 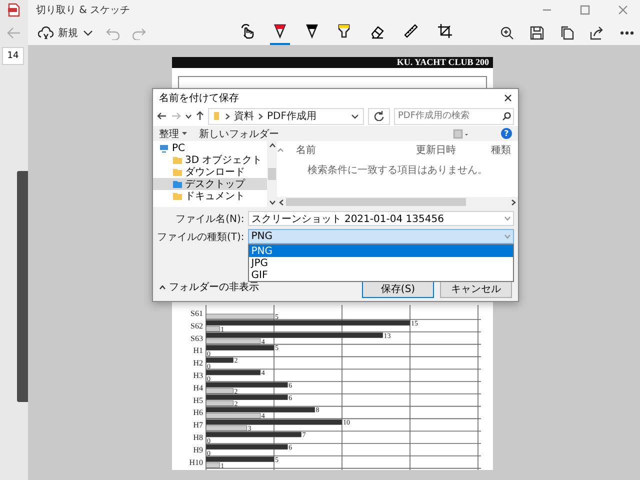 What do you see at coordinates (239, 133) in the screenshot?
I see `new-folder-button: 新しいフォルダー` at bounding box center [239, 133].